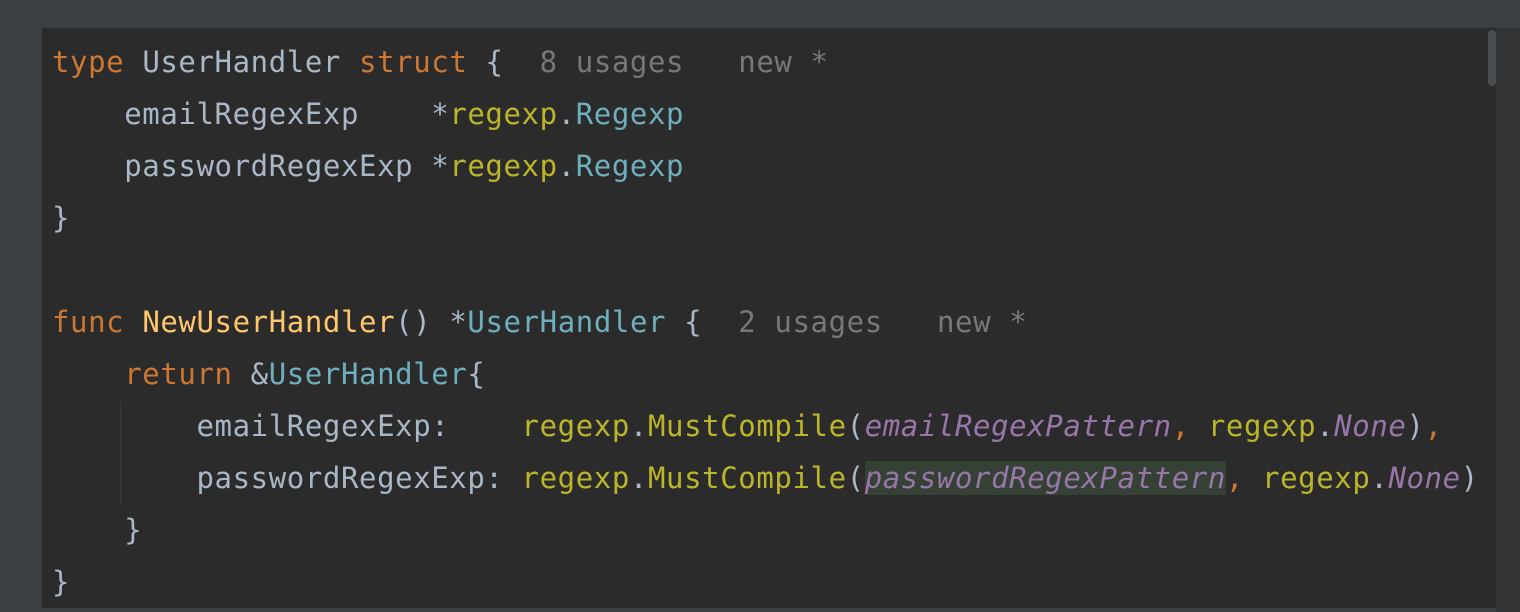  What do you see at coordinates (287, 426) in the screenshot?
I see `code-token: emailRegexExp:` at bounding box center [287, 426].